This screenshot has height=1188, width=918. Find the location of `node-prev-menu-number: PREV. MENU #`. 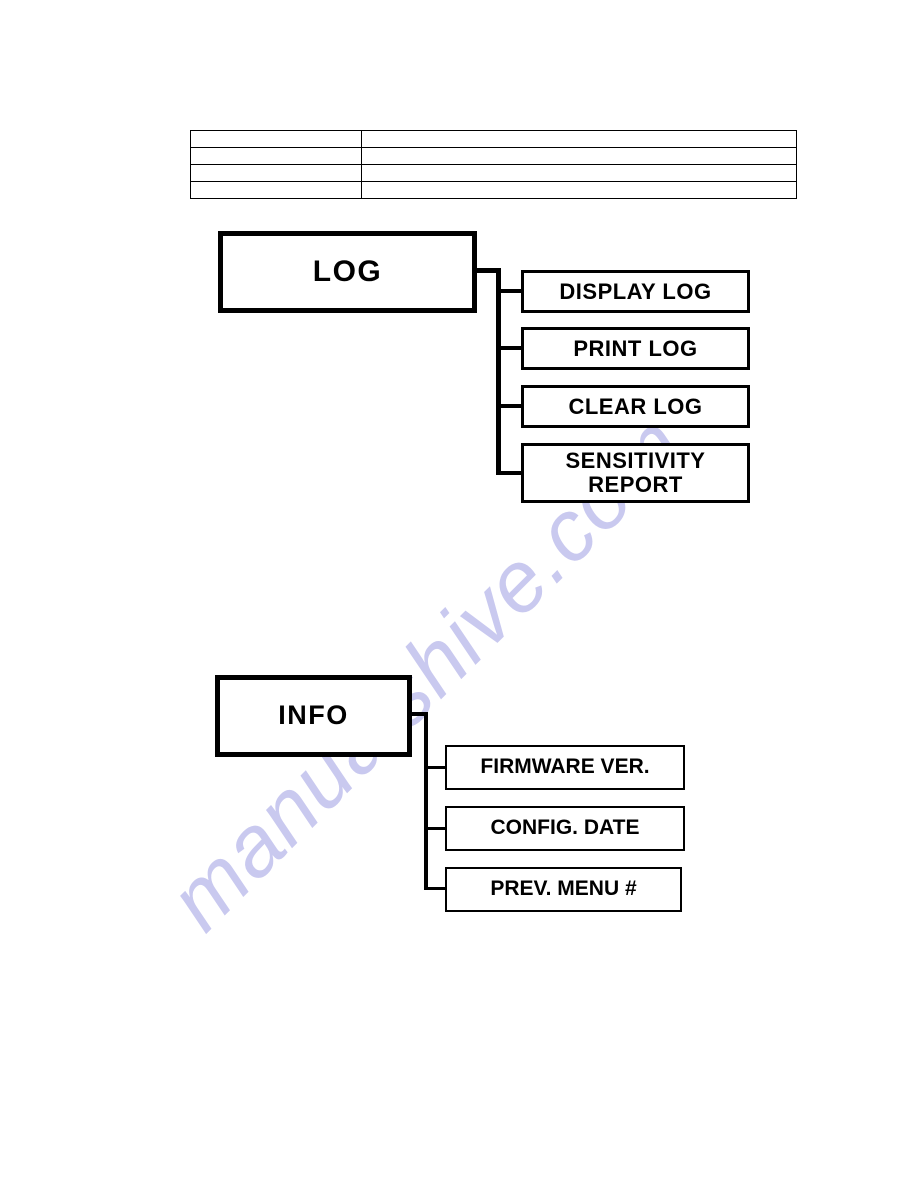

node-prev-menu-number: PREV. MENU # is located at coordinates (563, 889).